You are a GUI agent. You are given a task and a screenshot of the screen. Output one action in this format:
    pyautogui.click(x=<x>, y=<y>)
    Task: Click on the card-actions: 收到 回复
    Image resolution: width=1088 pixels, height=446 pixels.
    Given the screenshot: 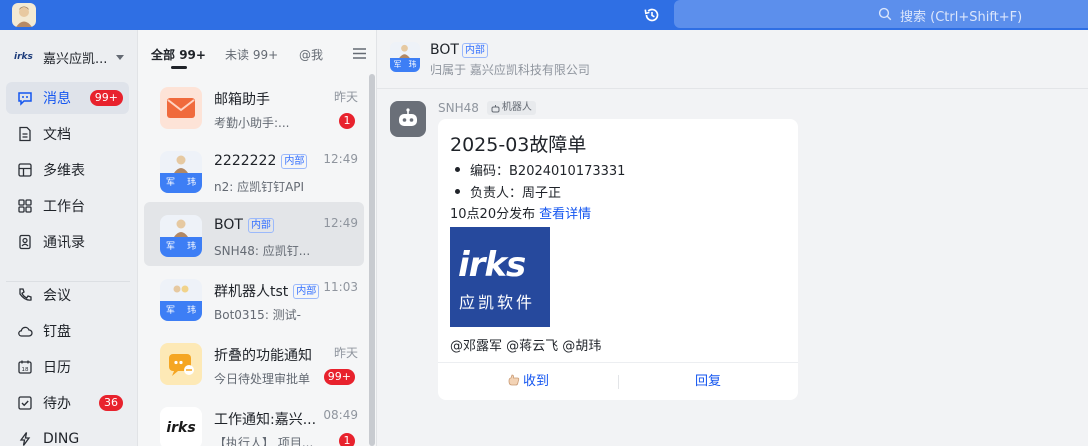 What is the action you would take?
    pyautogui.click(x=618, y=381)
    